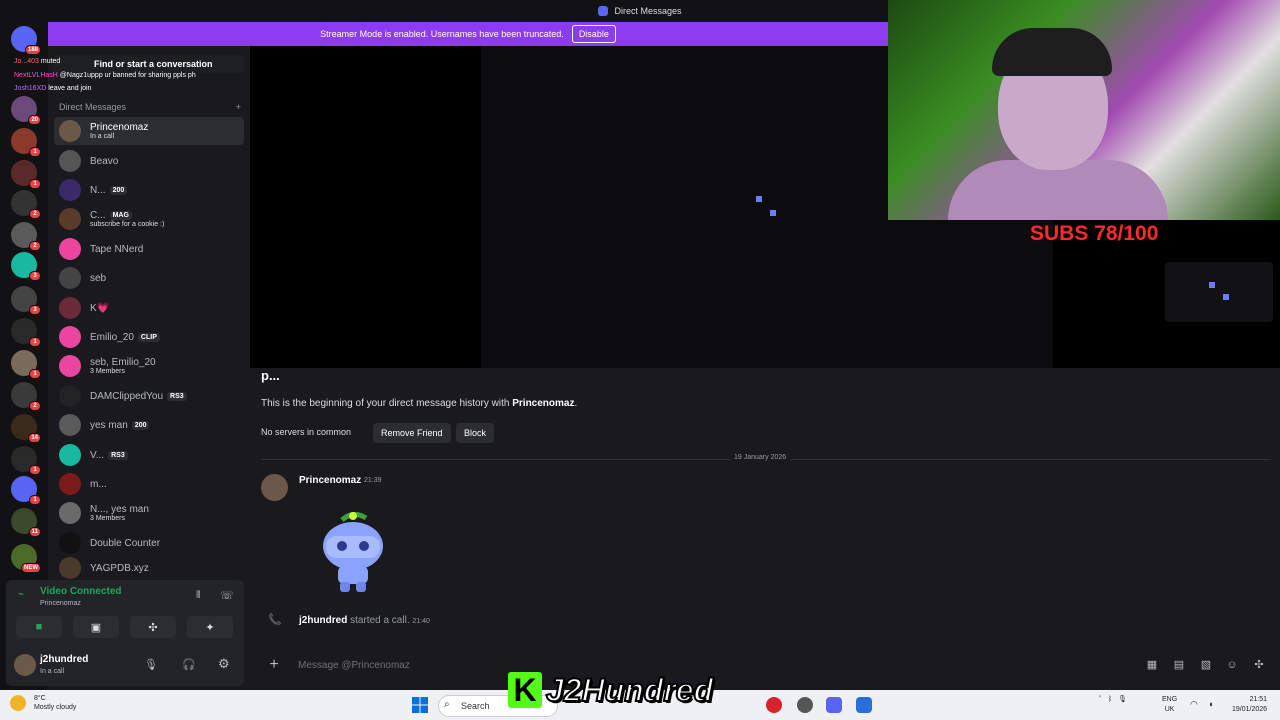  Describe the element at coordinates (364, 620) in the screenshot. I see `call-event: j2hundred started a call. 21:40` at that location.